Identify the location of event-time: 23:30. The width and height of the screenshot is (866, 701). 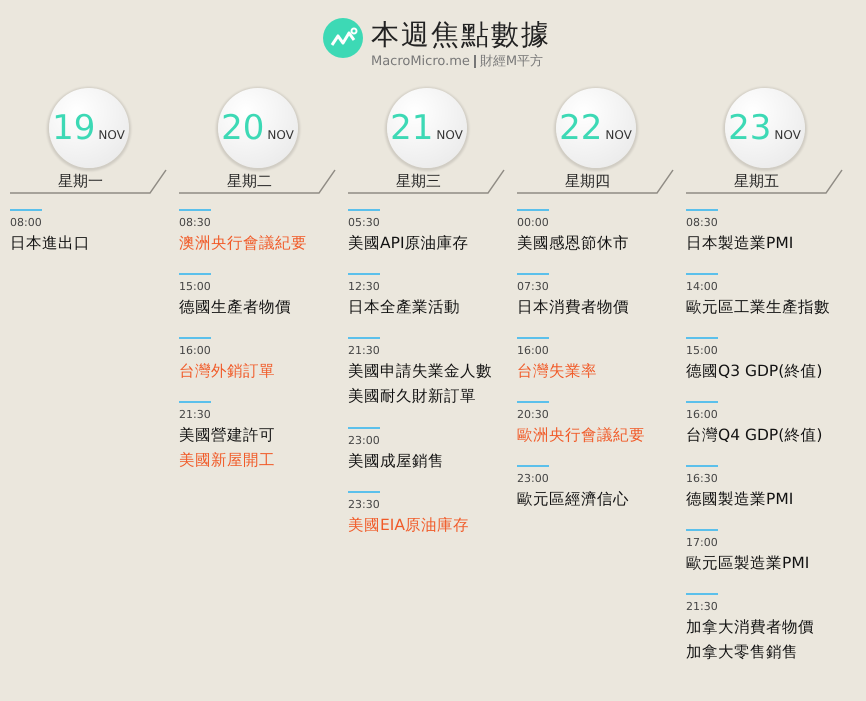
(364, 504).